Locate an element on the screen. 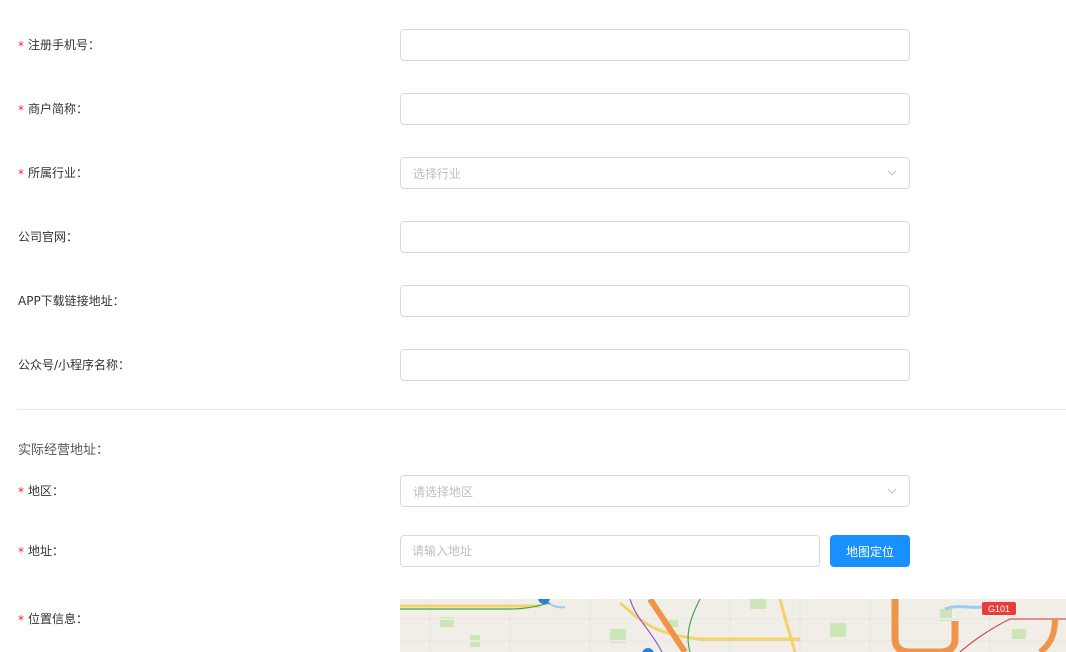 This screenshot has height=652, width=1066. region-label: * 地区： is located at coordinates (41, 491).